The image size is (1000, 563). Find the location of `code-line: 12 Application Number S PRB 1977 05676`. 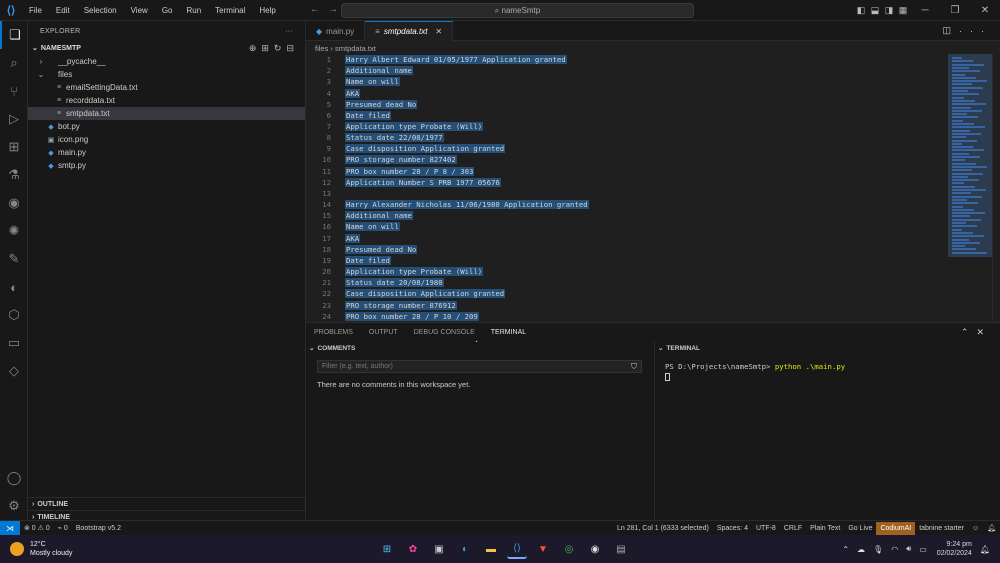

code-line: 12 Application Number S PRB 1977 05676 is located at coordinates (627, 182).